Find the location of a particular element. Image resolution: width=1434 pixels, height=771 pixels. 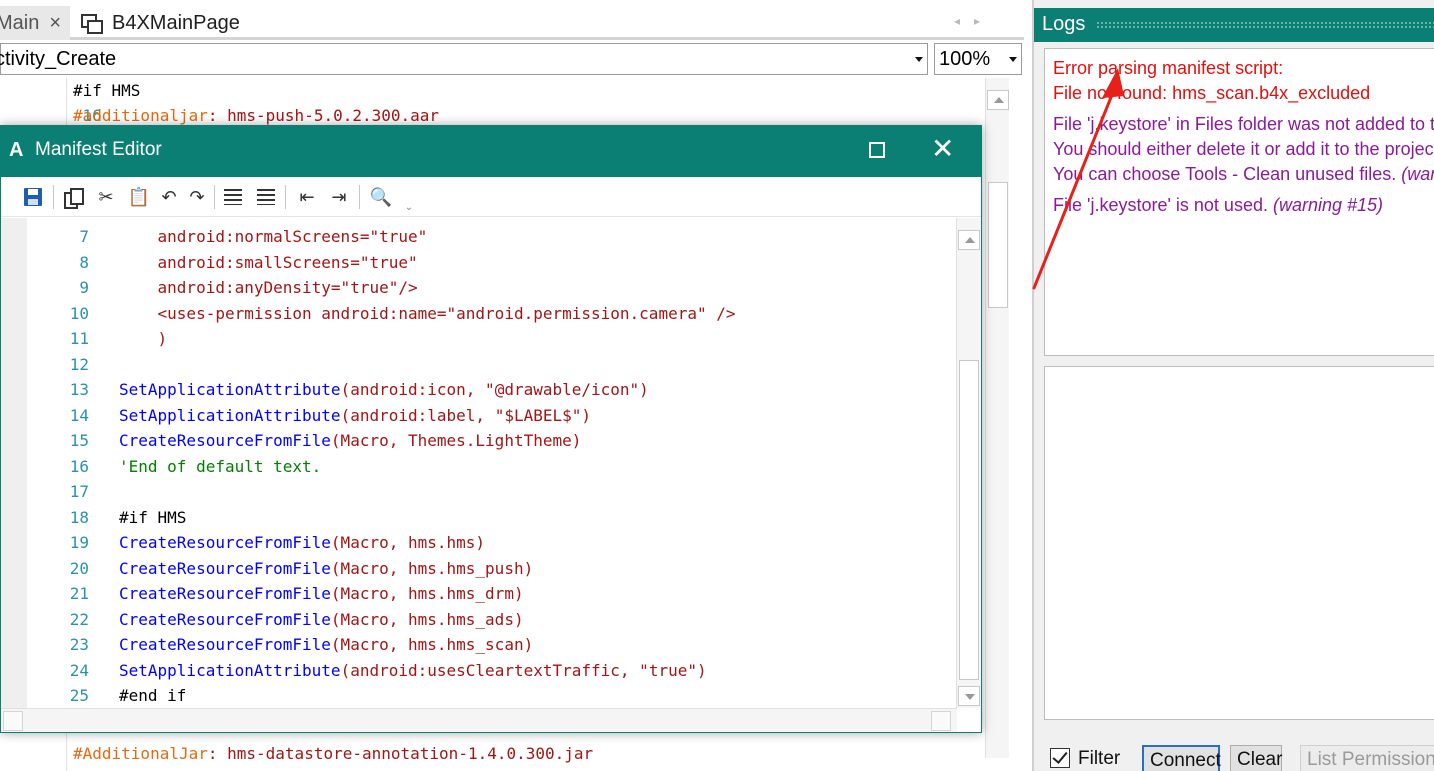

maximize-button is located at coordinates (877, 150).